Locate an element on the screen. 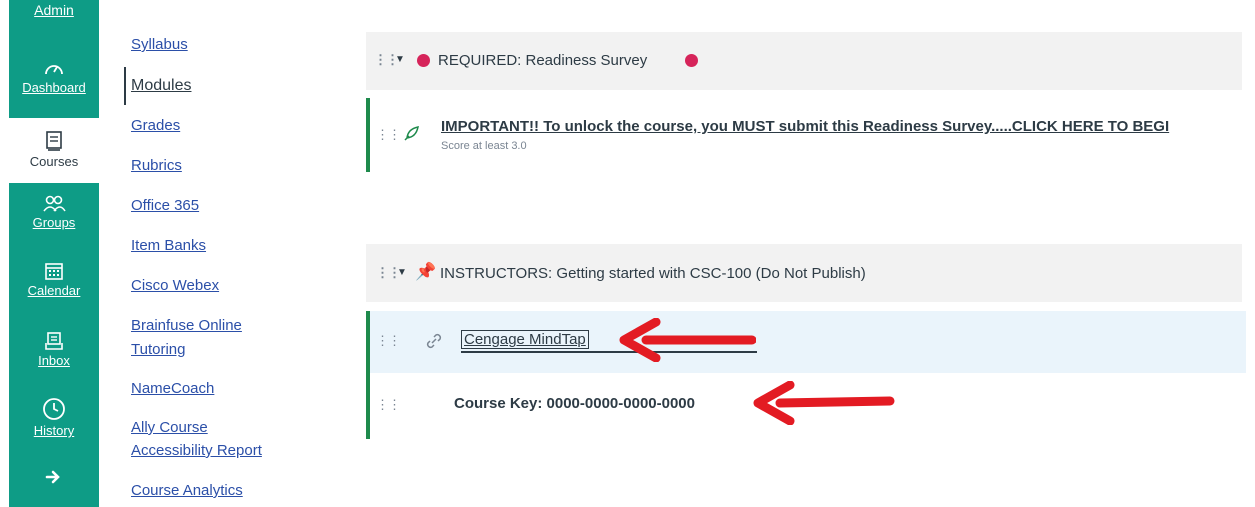 The image size is (1255, 507). global-nav-top: Admin Dashboard is located at coordinates (54, 59).